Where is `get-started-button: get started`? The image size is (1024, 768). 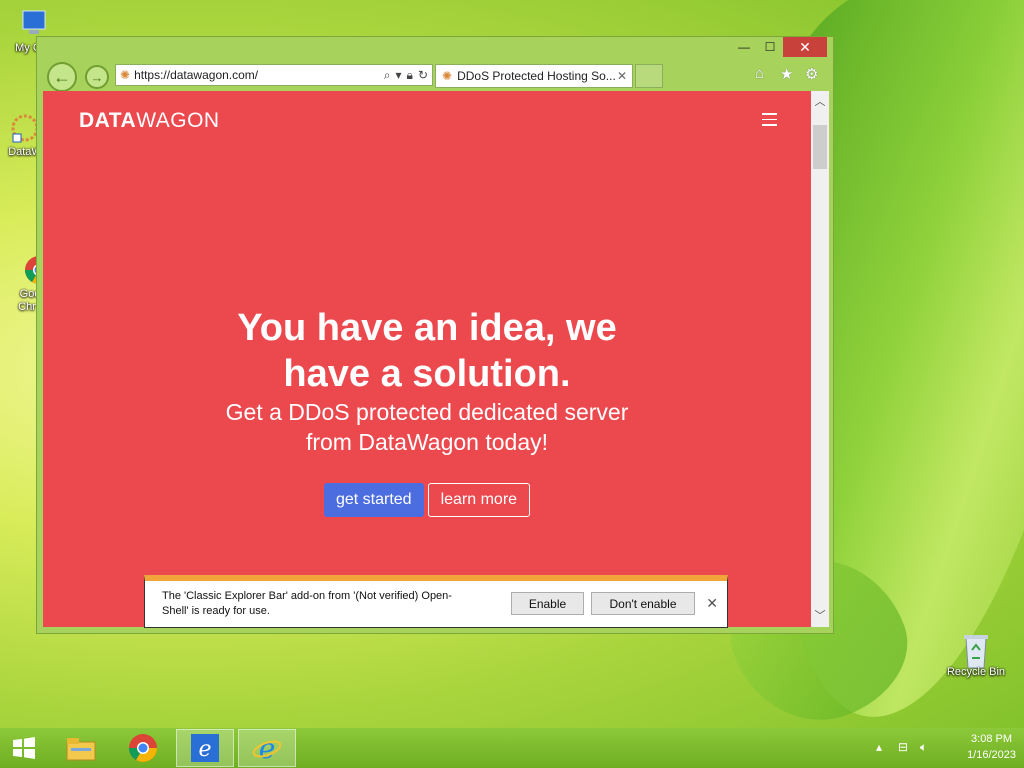 get-started-button: get started is located at coordinates (373, 500).